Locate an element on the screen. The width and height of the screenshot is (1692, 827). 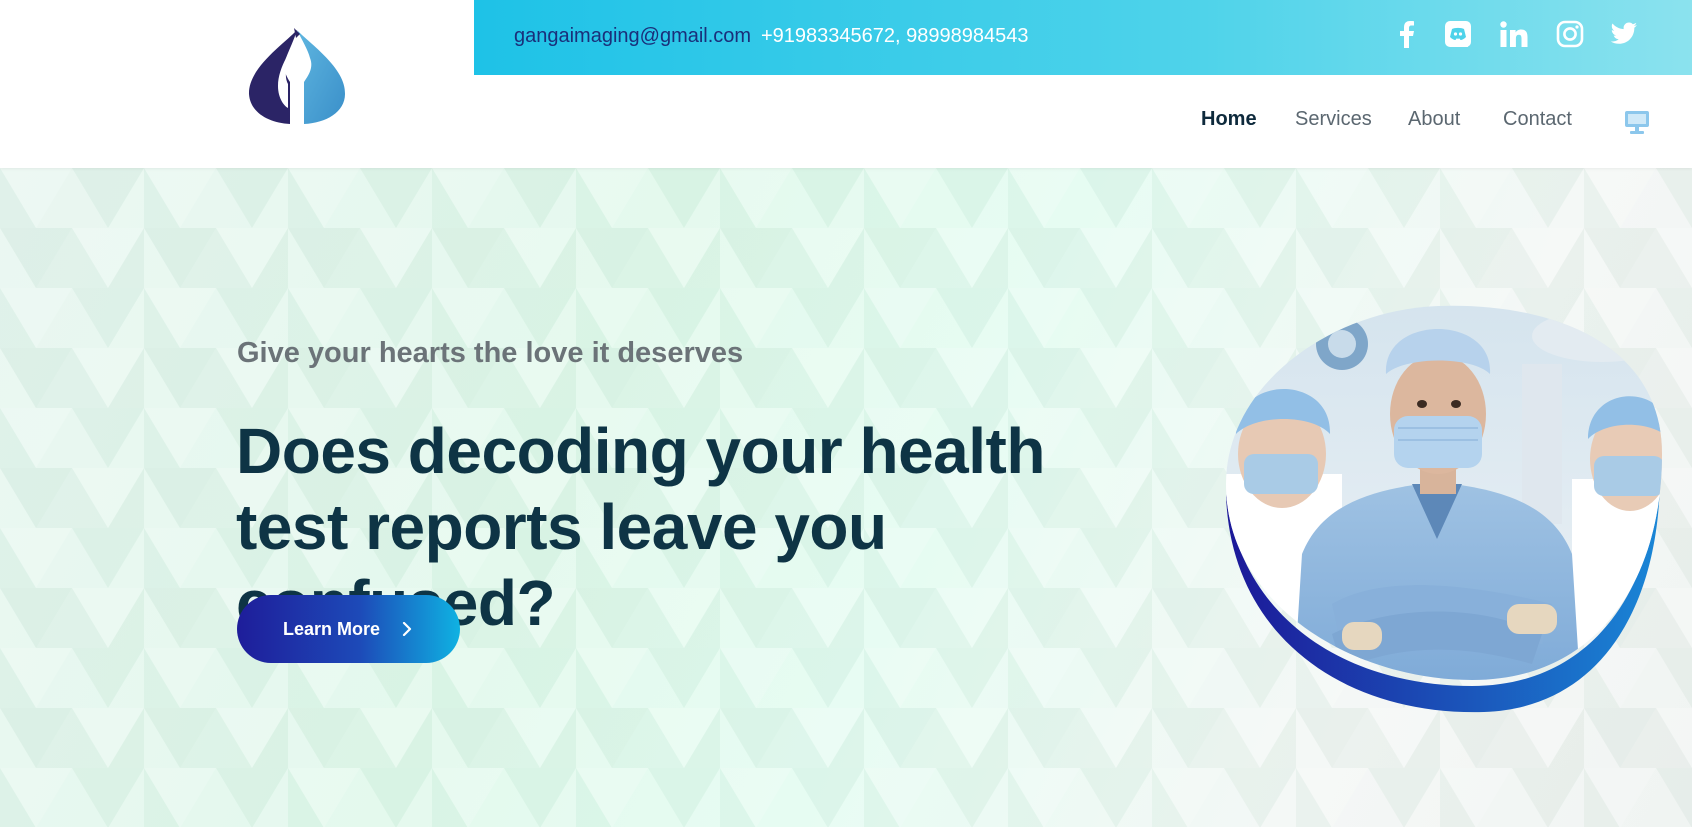
learn-more-button: Learn More is located at coordinates (348, 629).